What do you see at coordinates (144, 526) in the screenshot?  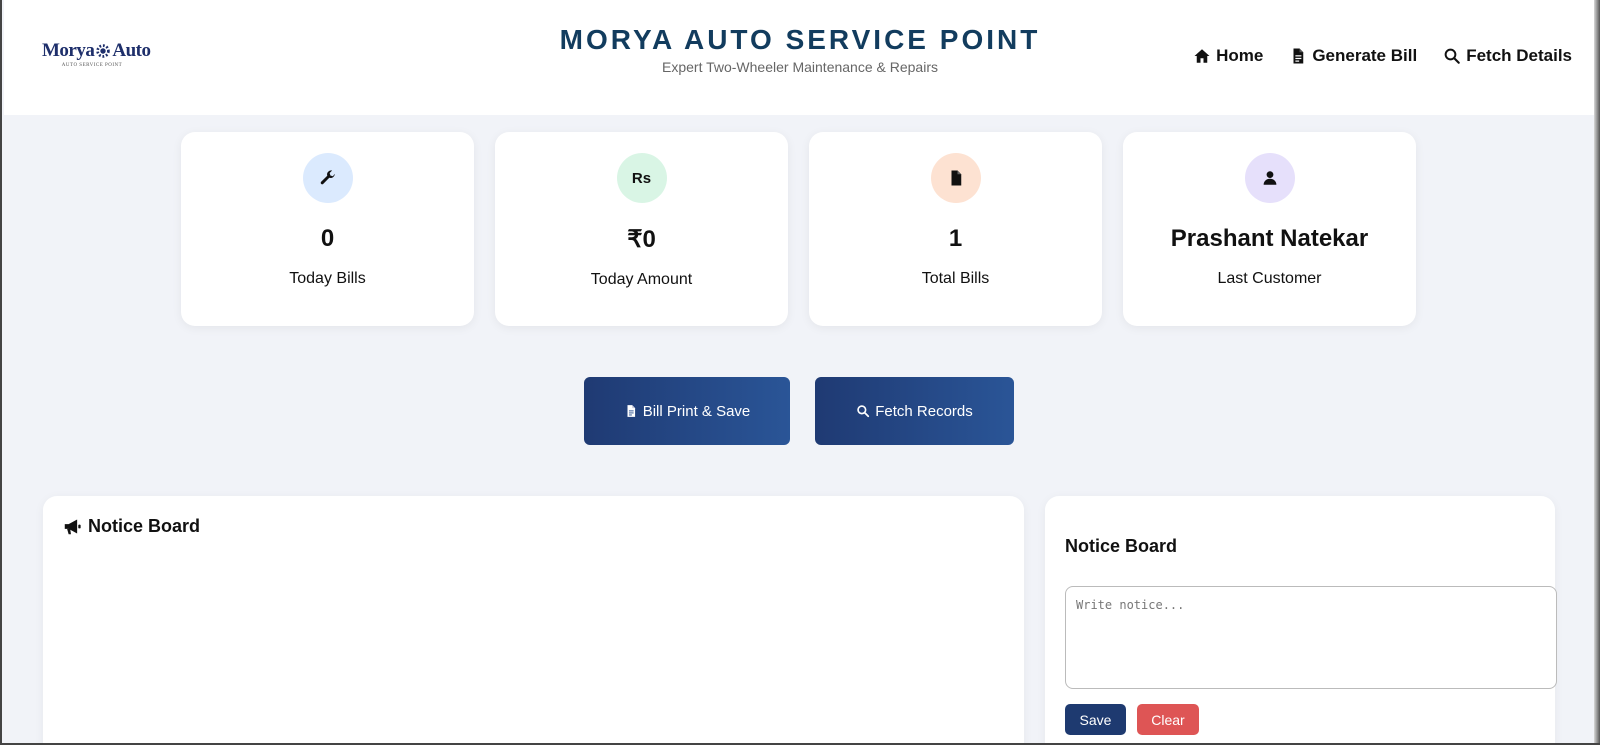 I see `notice-board-title: Notice Board` at bounding box center [144, 526].